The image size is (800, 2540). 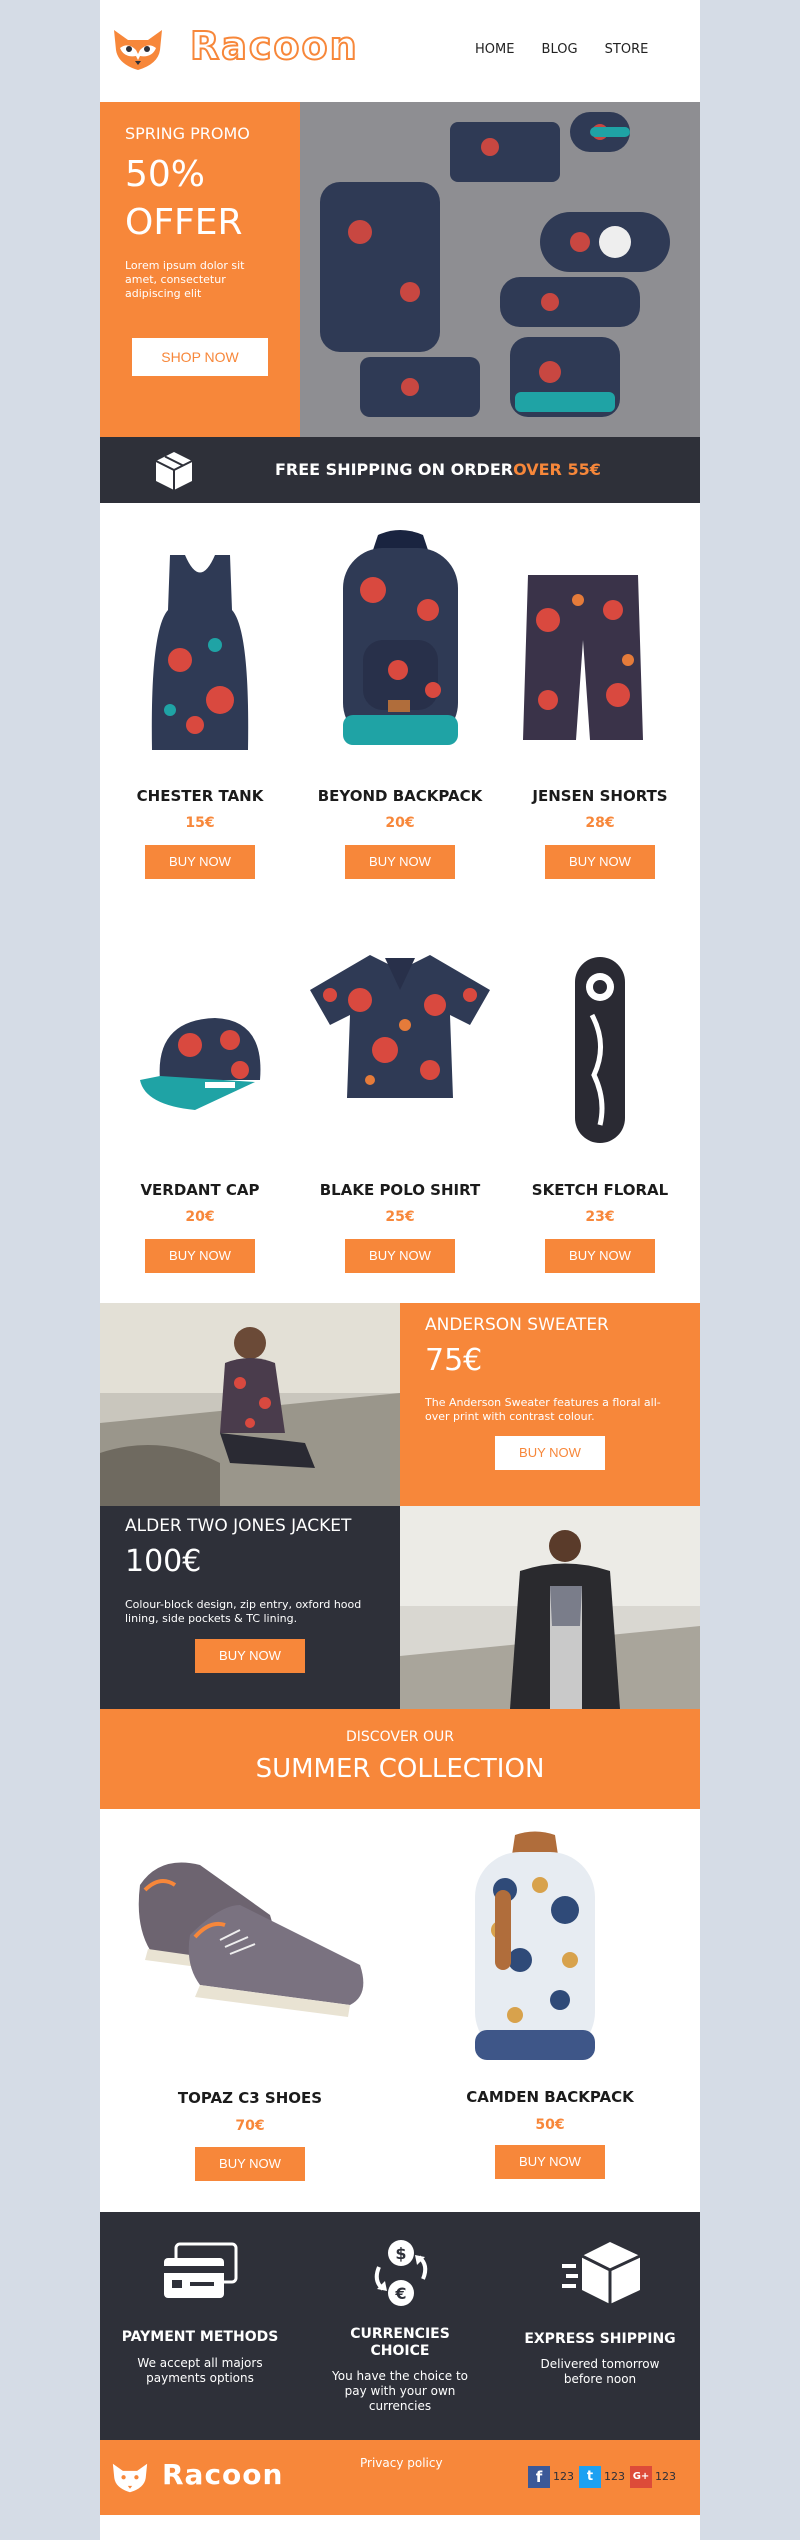 I want to click on product-price-topaz-c3-shoes: 70€, so click(x=250, y=2126).